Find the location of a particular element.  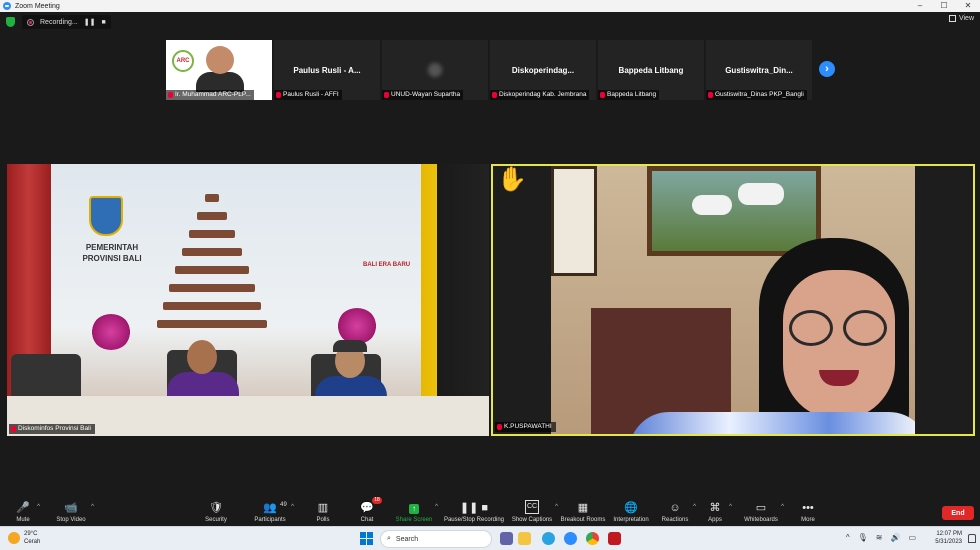

chrome-icon is located at coordinates (592, 538).